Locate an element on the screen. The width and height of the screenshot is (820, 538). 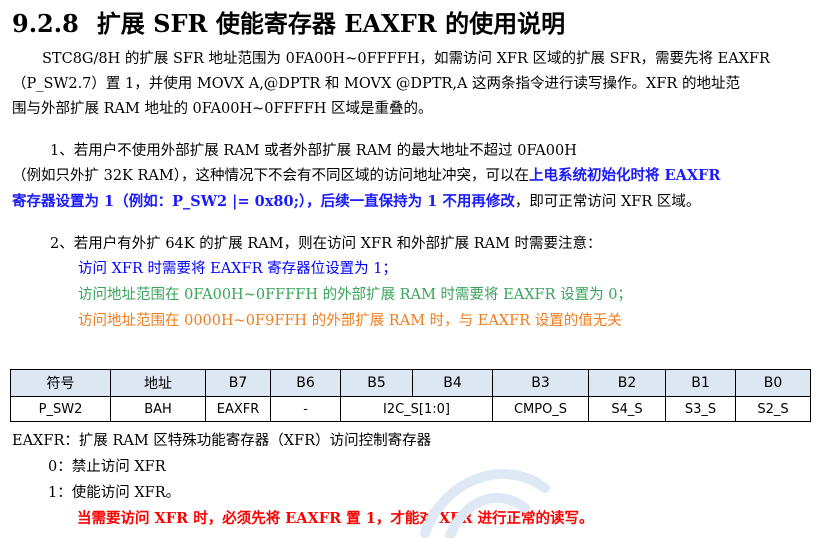
case1-highlight-start: 上电系统初始化时将 EAXFR is located at coordinates (625, 175).